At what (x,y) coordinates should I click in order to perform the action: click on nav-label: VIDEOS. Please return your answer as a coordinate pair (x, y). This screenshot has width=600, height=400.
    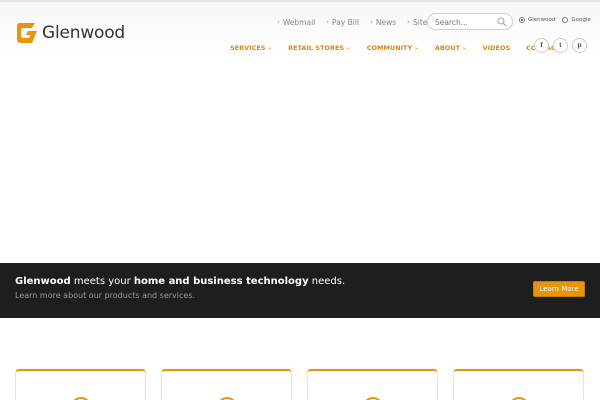
    Looking at the image, I should click on (496, 48).